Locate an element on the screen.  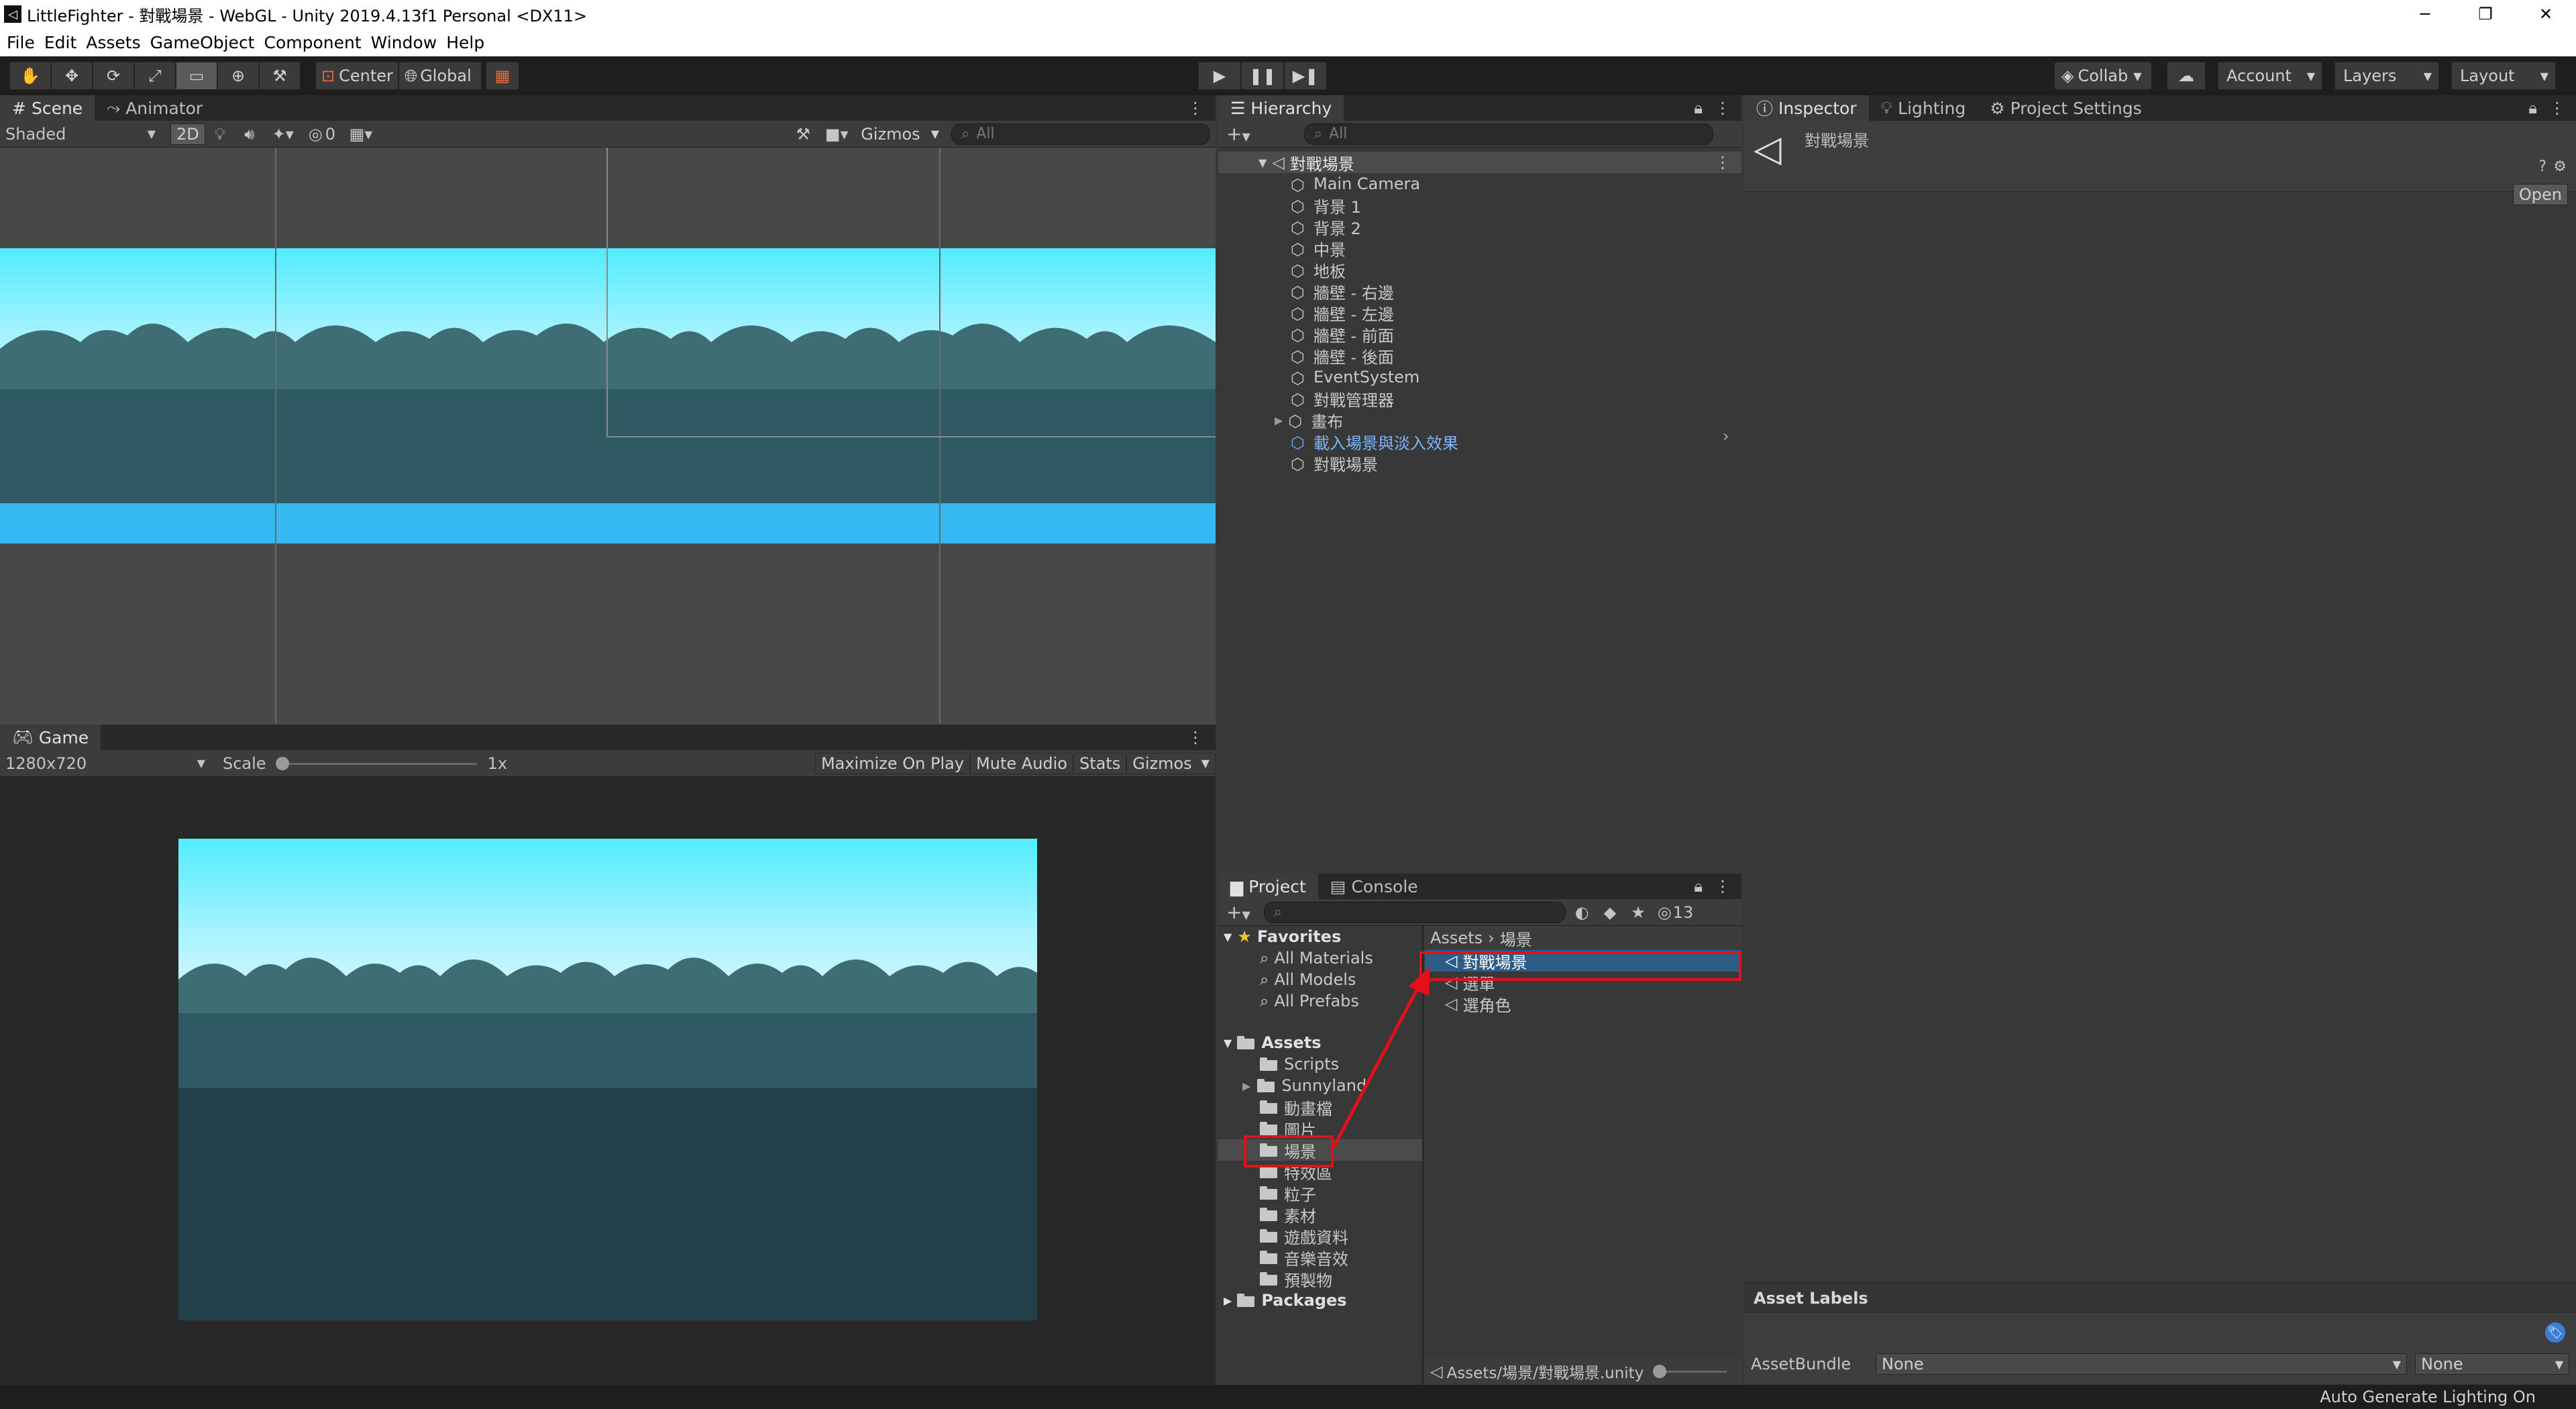
game-gizmos-dropdown: Gizmos ▼ is located at coordinates (1171, 763).